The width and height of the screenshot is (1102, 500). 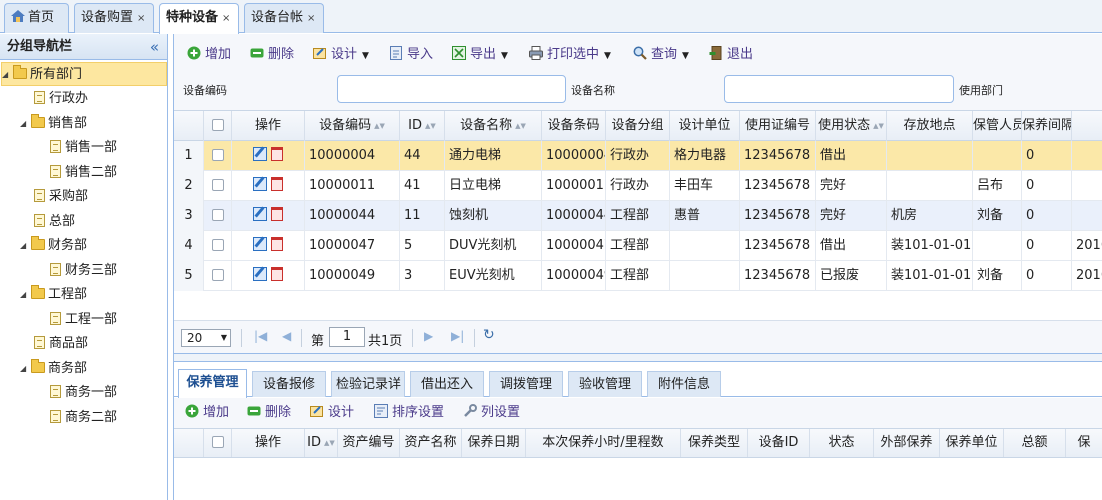 I want to click on column-header: 状态, so click(x=842, y=443).